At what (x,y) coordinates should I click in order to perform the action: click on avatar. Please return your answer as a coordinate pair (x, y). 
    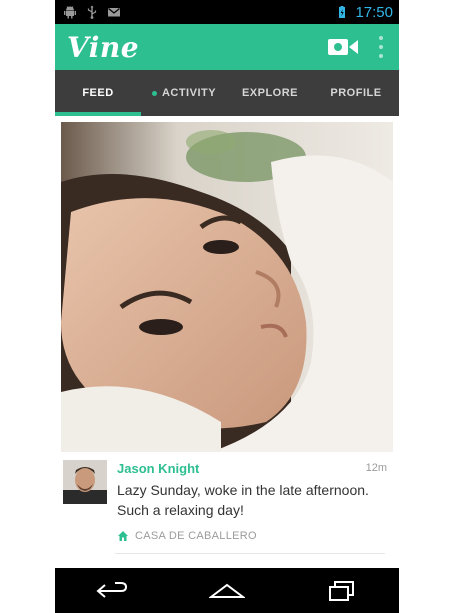
    Looking at the image, I should click on (85, 482).